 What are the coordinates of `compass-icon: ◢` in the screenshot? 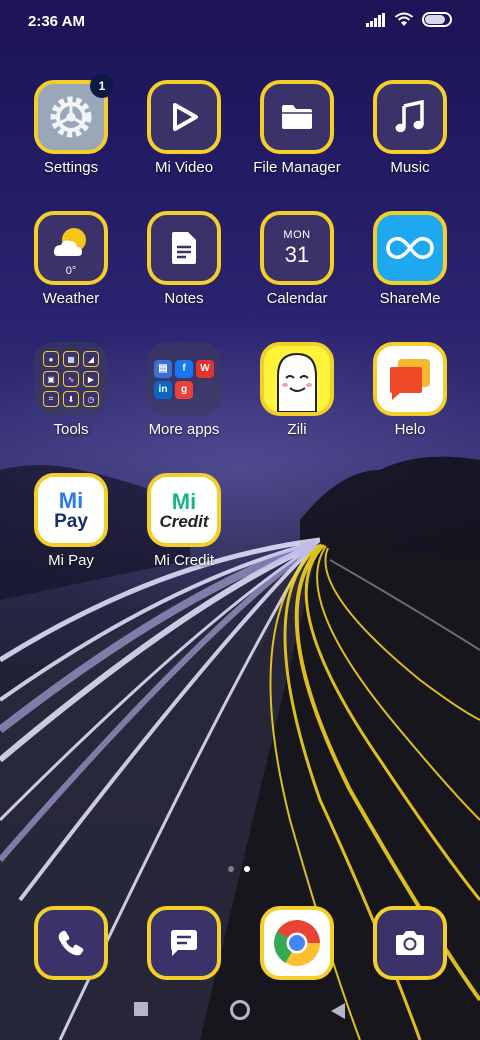 It's located at (91, 359).